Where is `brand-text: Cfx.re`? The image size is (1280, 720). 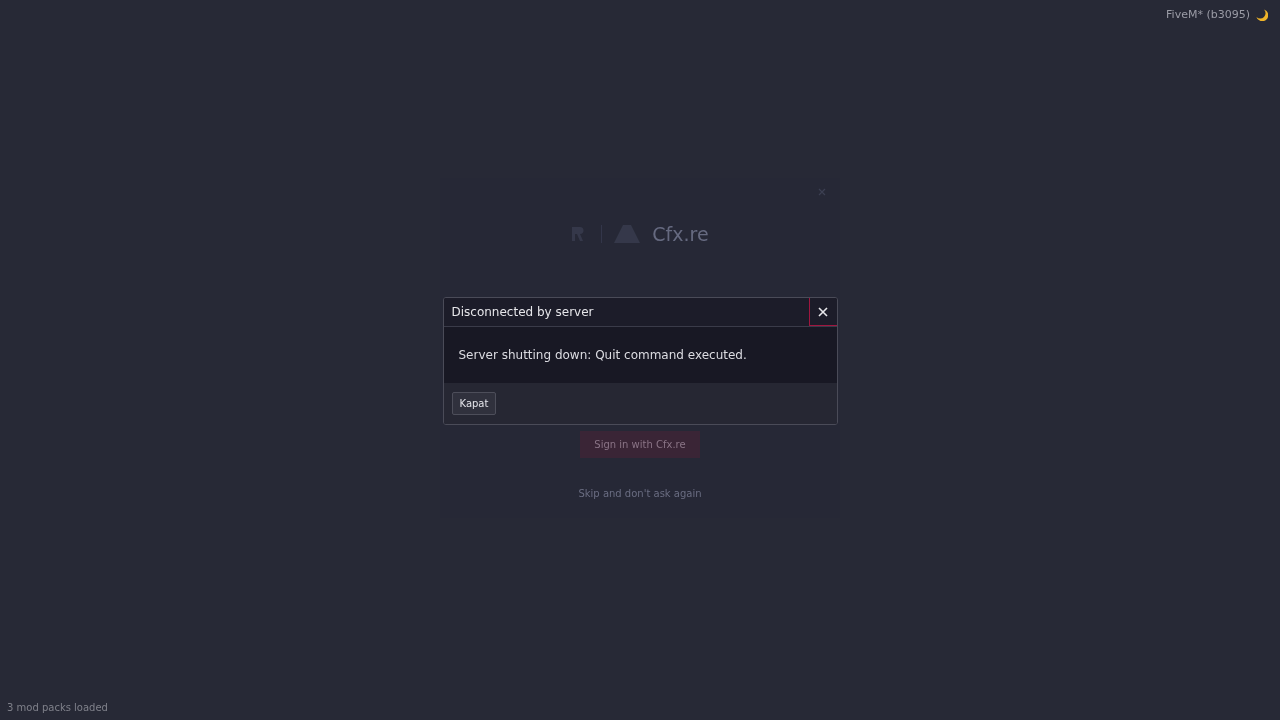
brand-text: Cfx.re is located at coordinates (680, 234).